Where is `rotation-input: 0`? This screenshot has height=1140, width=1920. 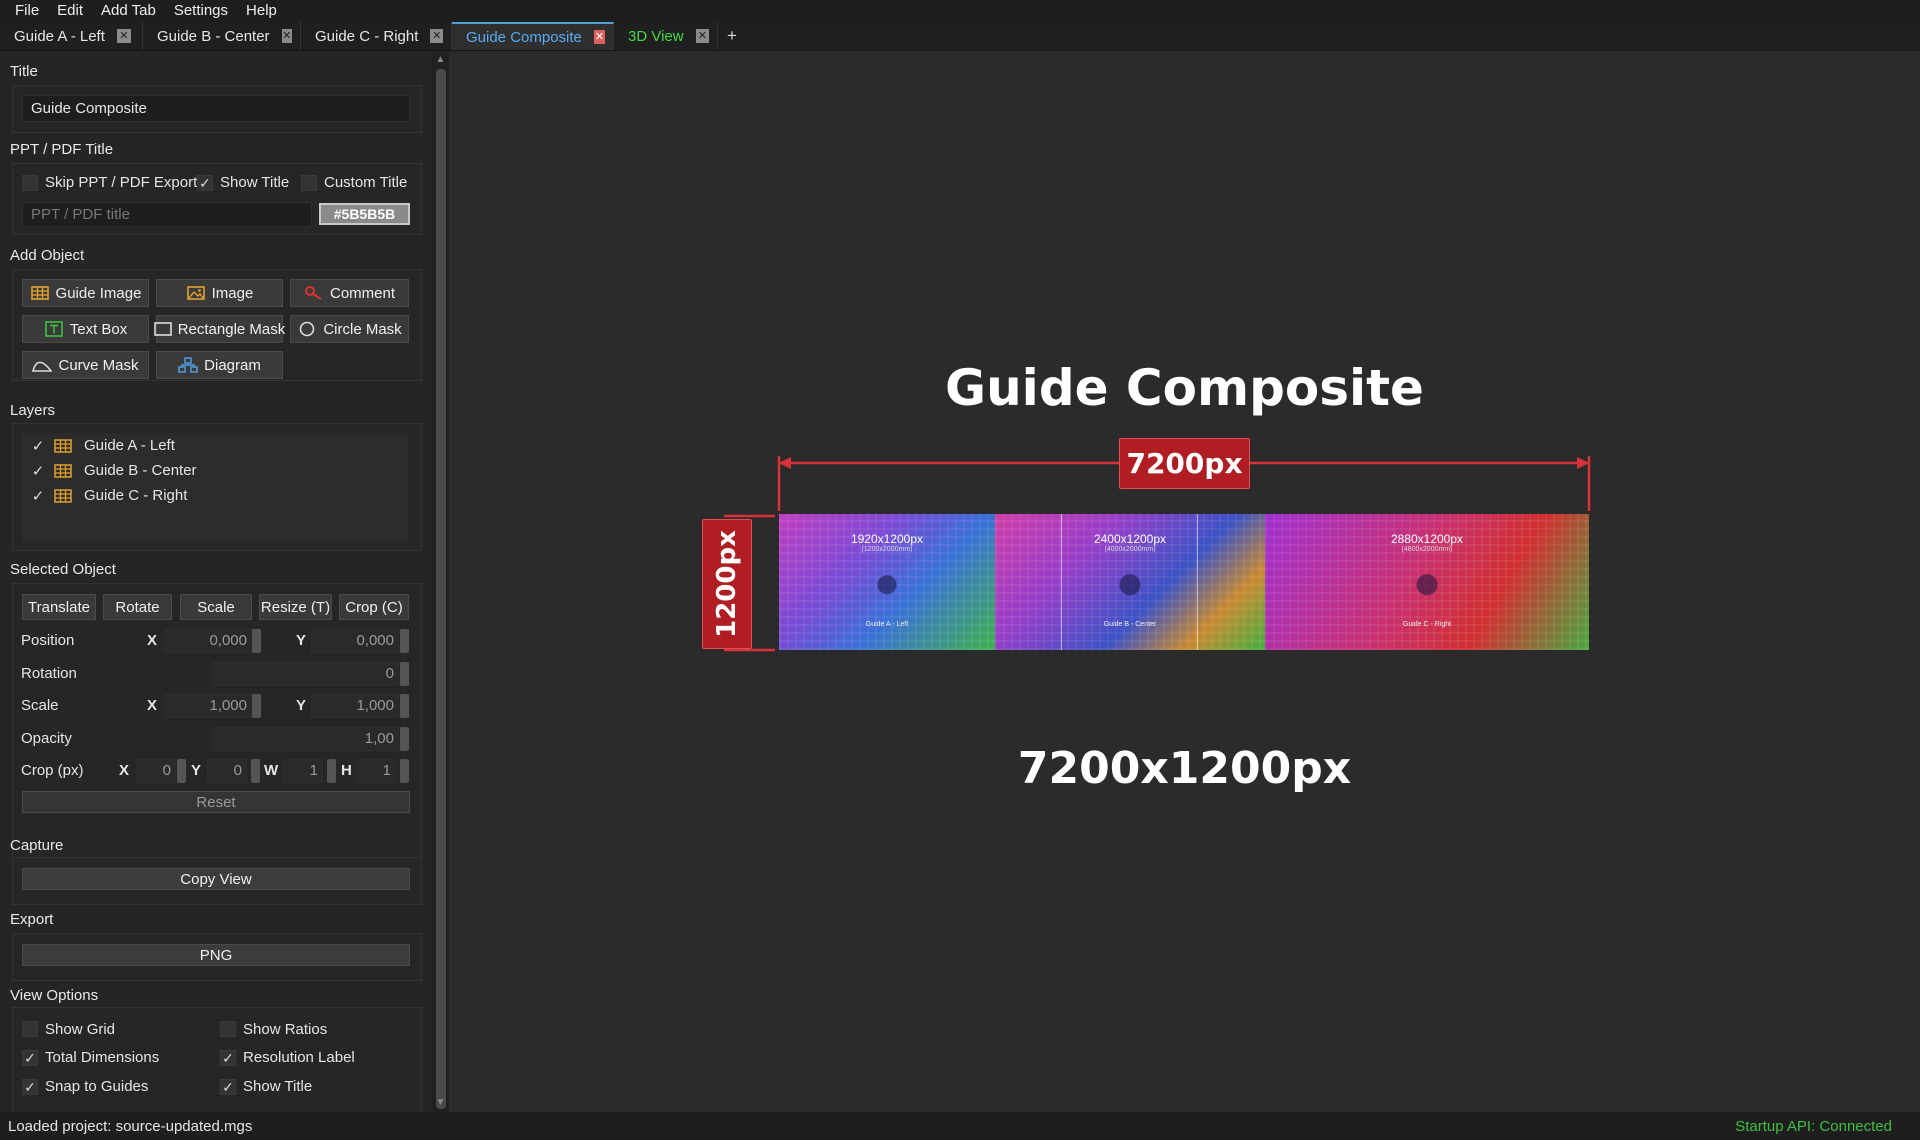
rotation-input: 0 is located at coordinates (305, 674).